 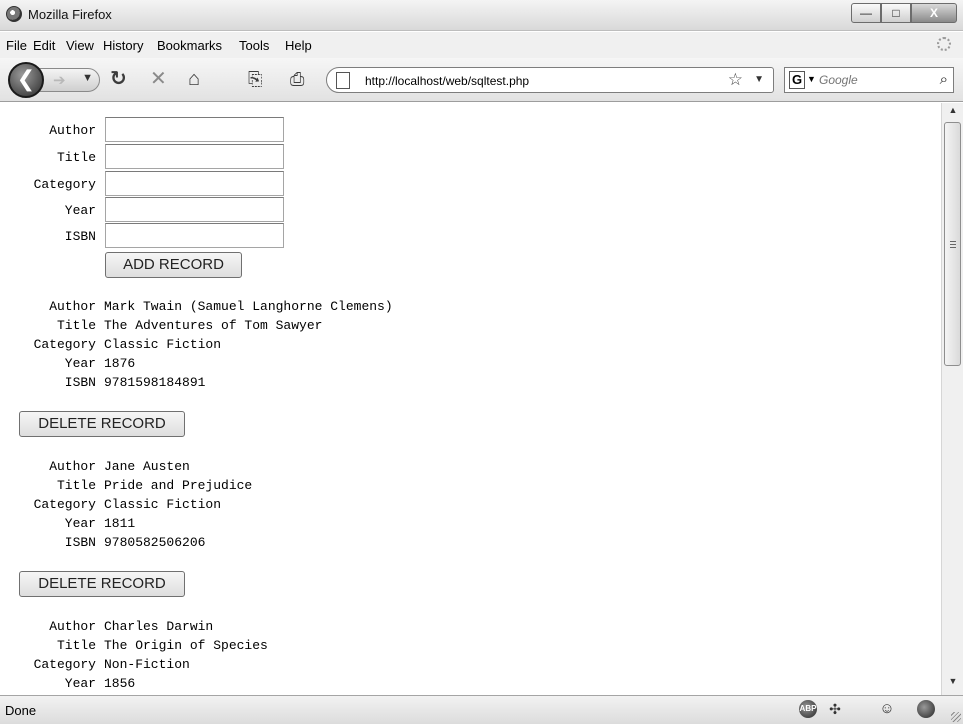 What do you see at coordinates (254, 45) in the screenshot?
I see `menu-tools: Tools` at bounding box center [254, 45].